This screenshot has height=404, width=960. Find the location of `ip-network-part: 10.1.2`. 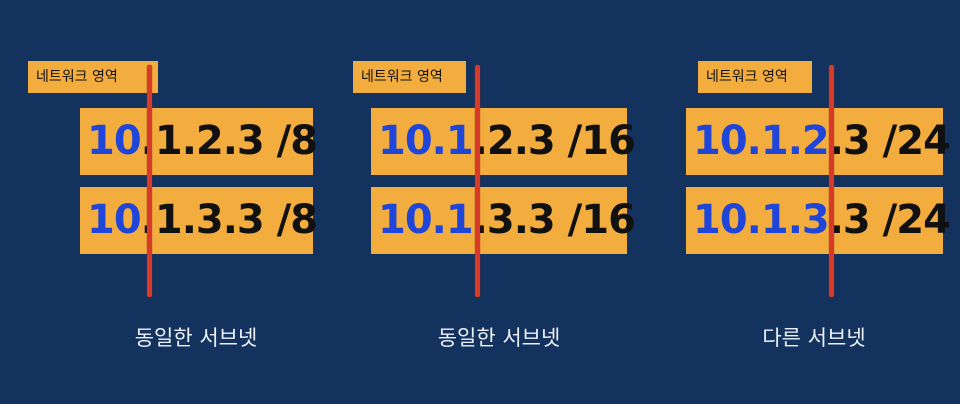

ip-network-part: 10.1.2 is located at coordinates (761, 141).